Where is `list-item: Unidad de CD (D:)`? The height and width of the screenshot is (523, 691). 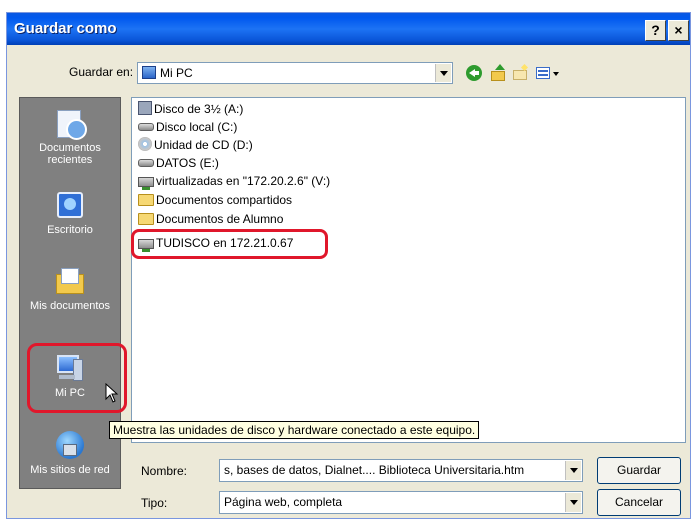 list-item: Unidad de CD (D:) is located at coordinates (195, 145).